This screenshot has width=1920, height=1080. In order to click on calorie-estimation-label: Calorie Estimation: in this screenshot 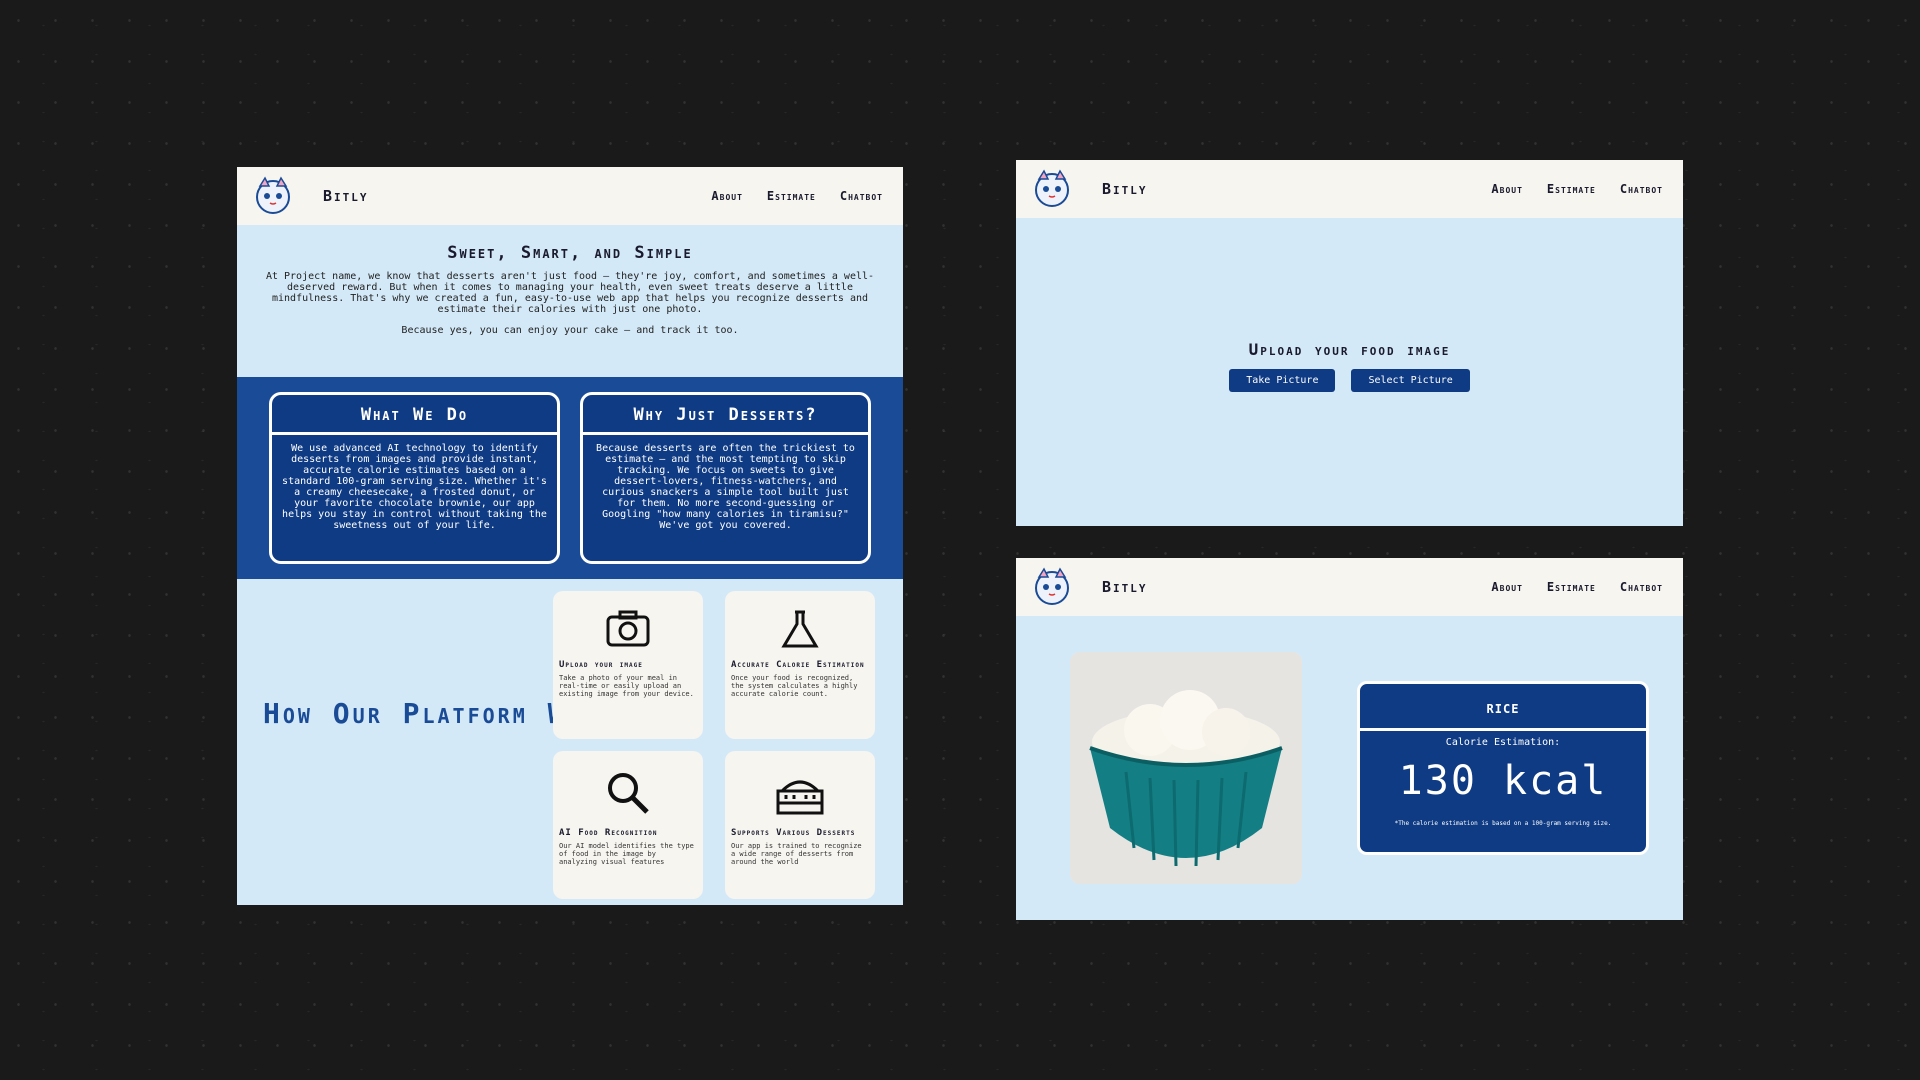, I will do `click(1503, 742)`.